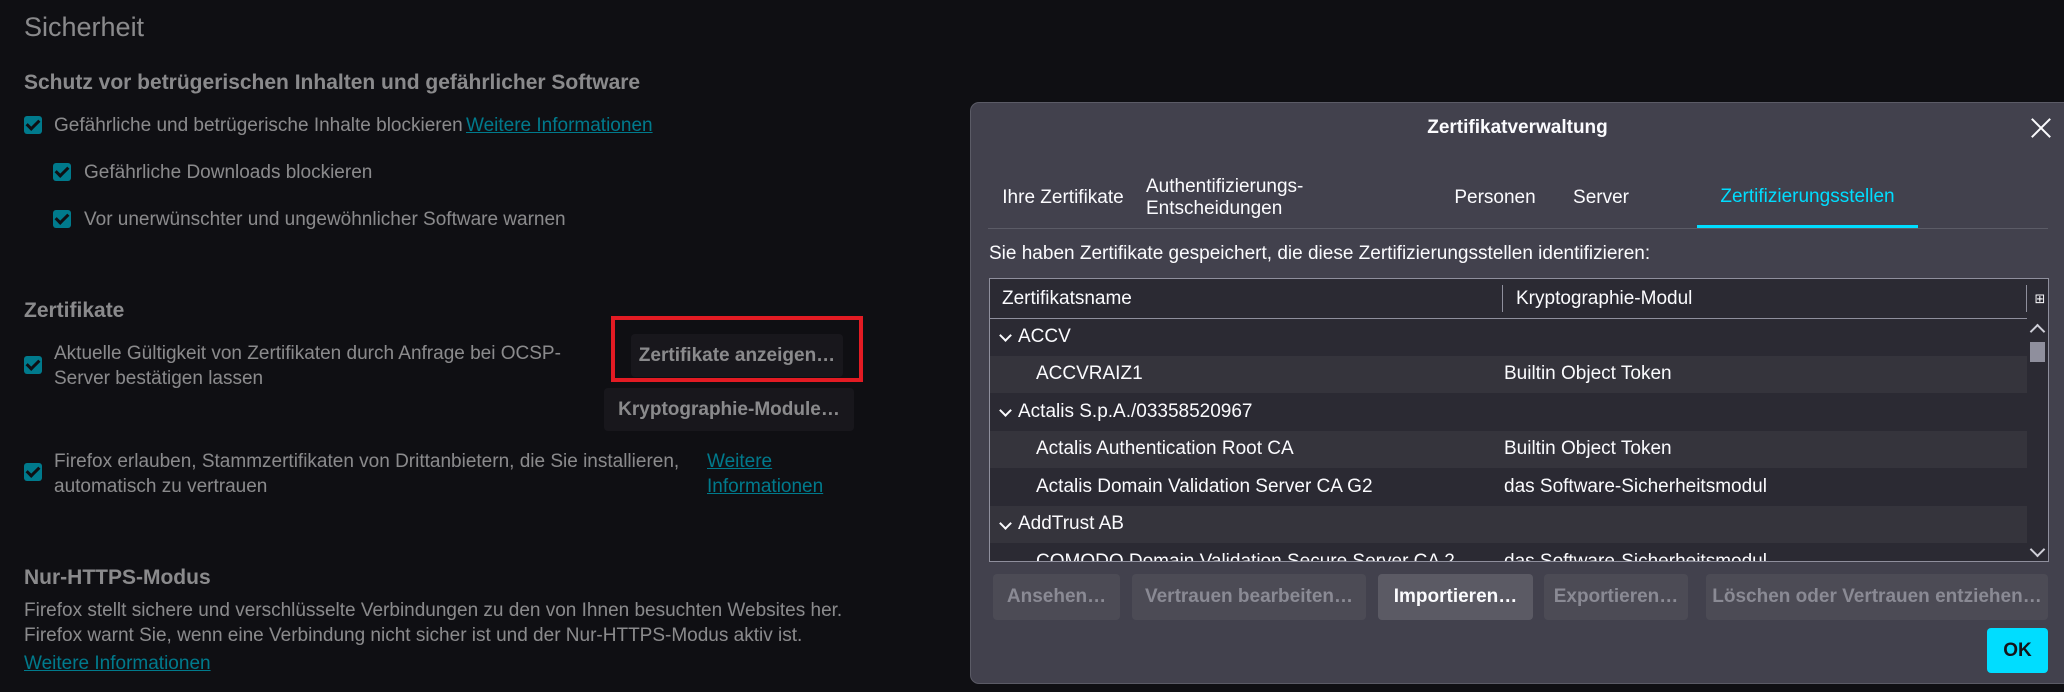 Image resolution: width=2064 pixels, height=692 pixels. What do you see at coordinates (737, 349) in the screenshot?
I see `highlight-box` at bounding box center [737, 349].